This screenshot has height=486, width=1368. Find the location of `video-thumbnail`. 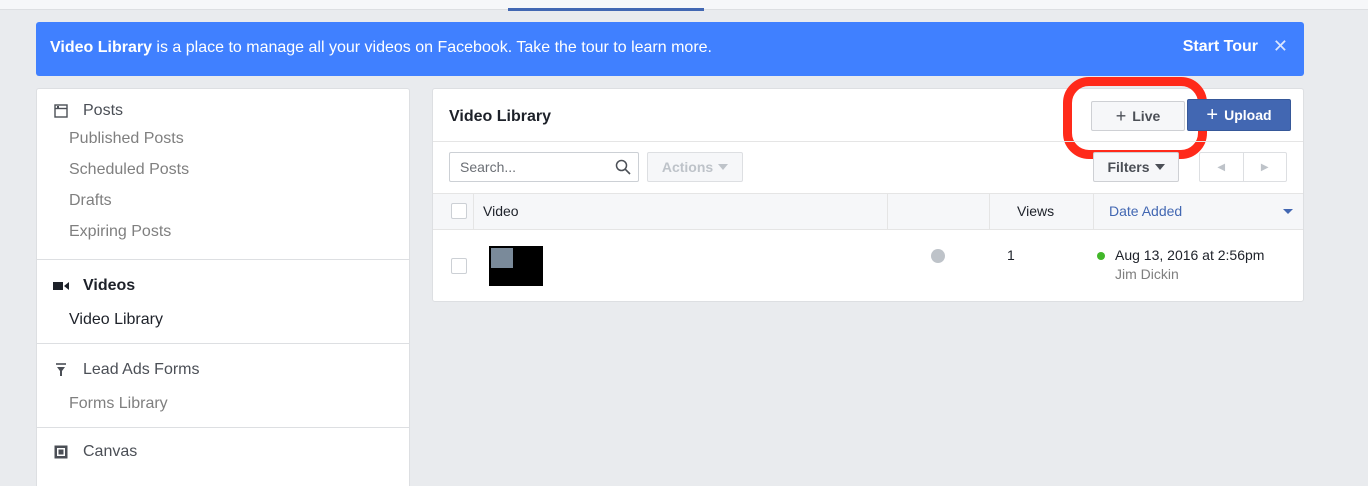

video-thumbnail is located at coordinates (516, 266).